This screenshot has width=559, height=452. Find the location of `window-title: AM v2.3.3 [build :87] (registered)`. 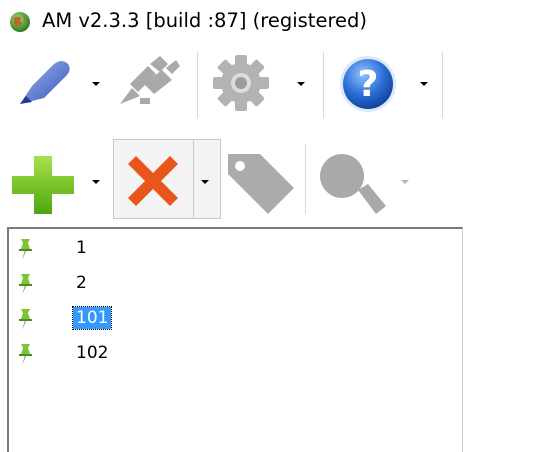

window-title: AM v2.3.3 [build :87] (registered) is located at coordinates (205, 20).